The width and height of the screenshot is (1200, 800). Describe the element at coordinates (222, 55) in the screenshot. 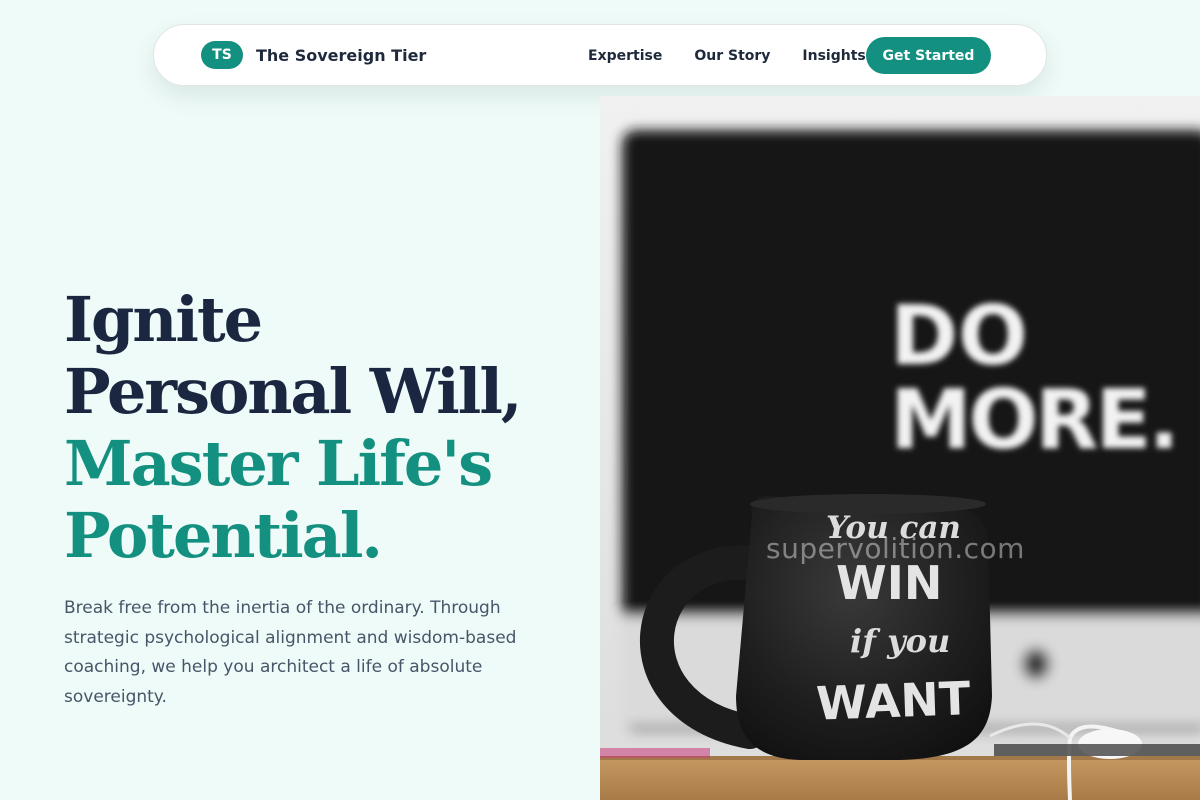

I see `brand-initials-badge: TS` at that location.